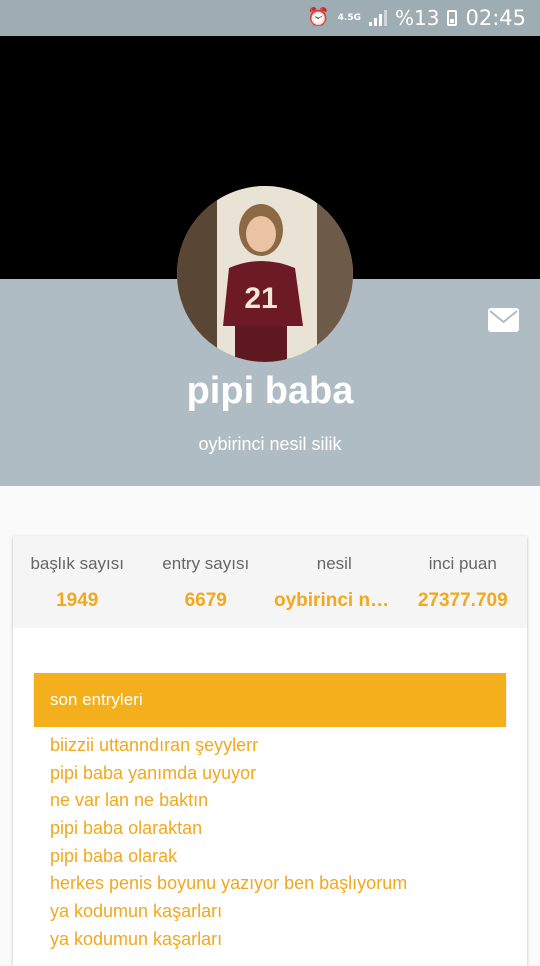 This screenshot has height=966, width=540. I want to click on status-bar: ⏰ 4.5G %13 02:45, so click(270, 18).